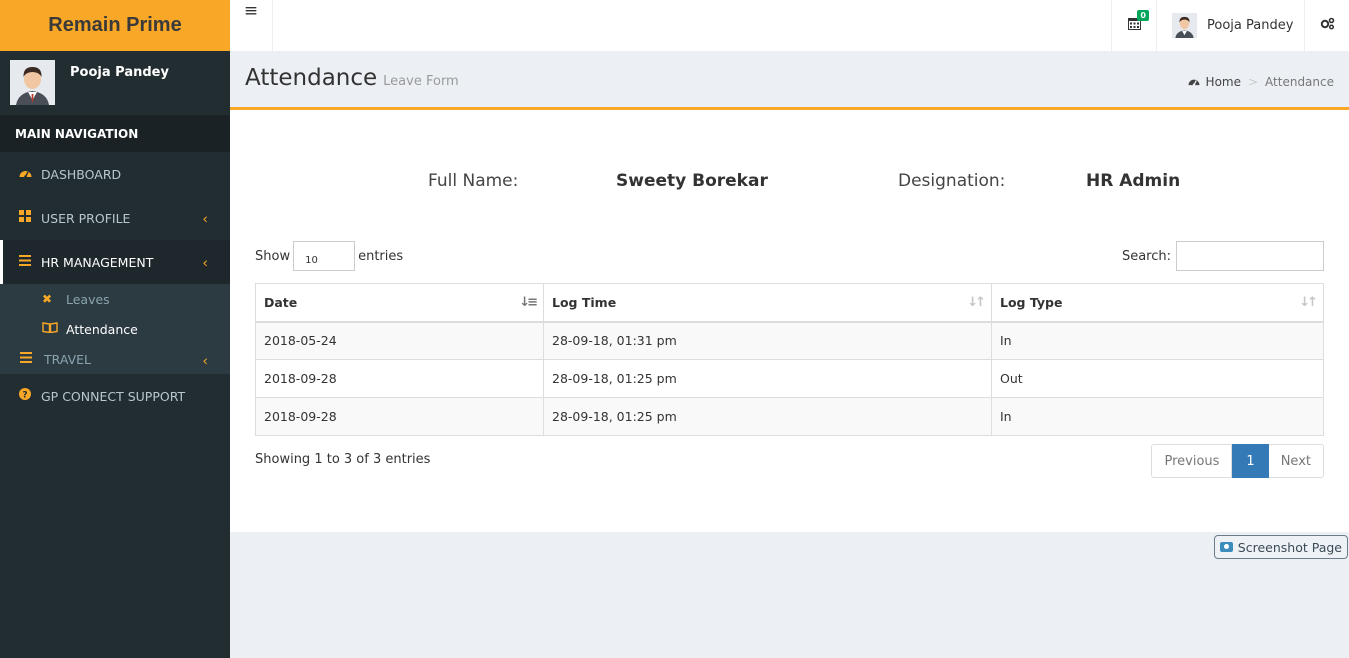  Describe the element at coordinates (115, 359) in the screenshot. I see `sidebar-item-travel: TRAVEL ‹` at that location.